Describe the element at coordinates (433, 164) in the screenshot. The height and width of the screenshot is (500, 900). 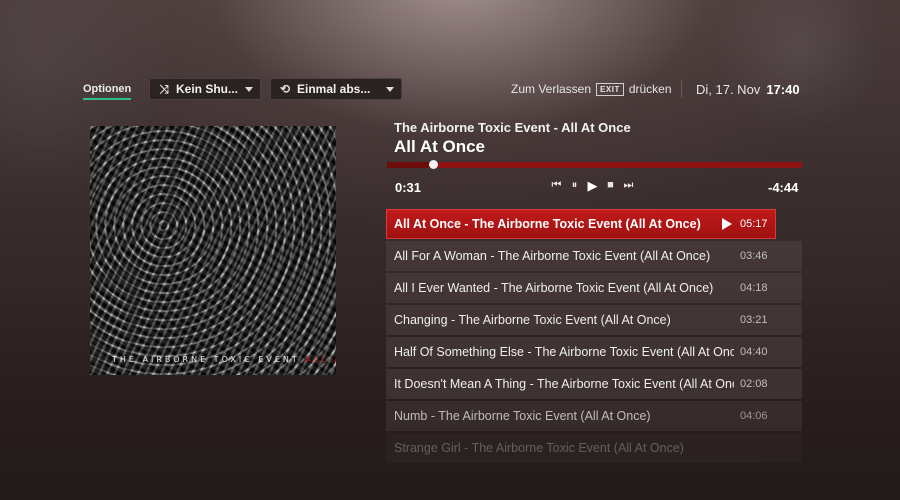
I see `progress-knob` at that location.